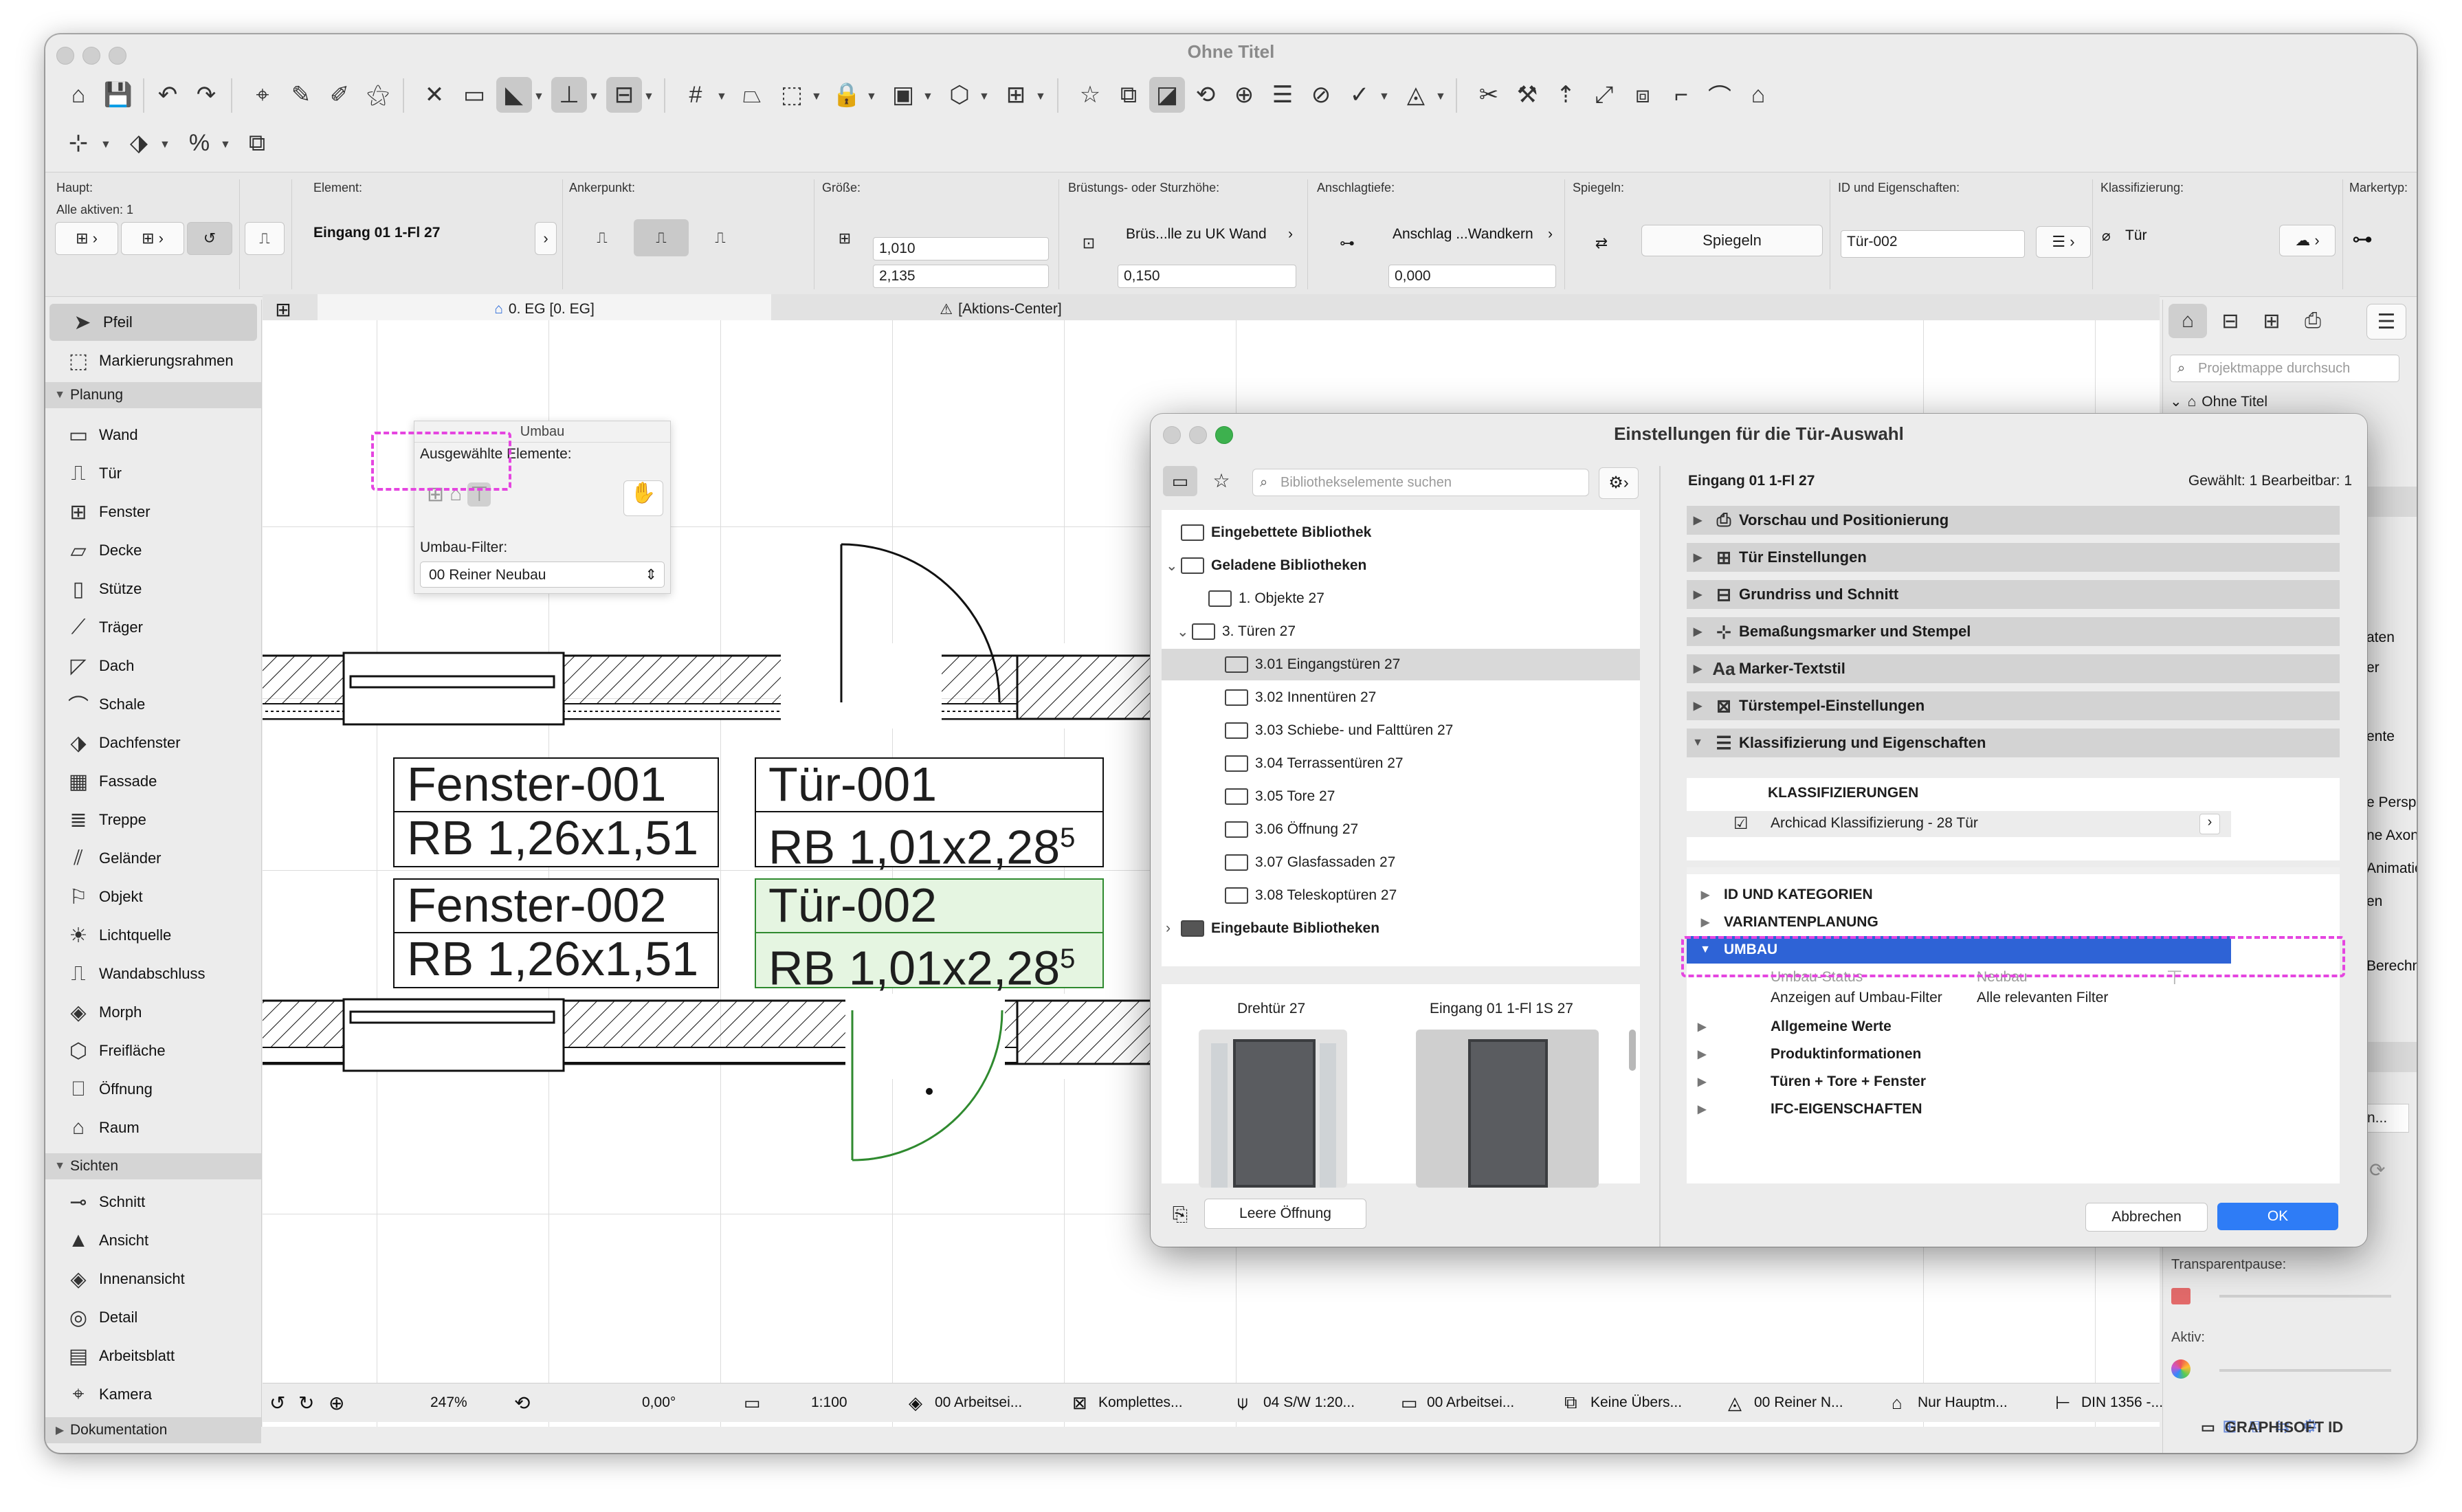 The height and width of the screenshot is (1512, 2462). Describe the element at coordinates (1401, 830) in the screenshot. I see `library-tree-item: 3.06 Öffnung 27` at that location.